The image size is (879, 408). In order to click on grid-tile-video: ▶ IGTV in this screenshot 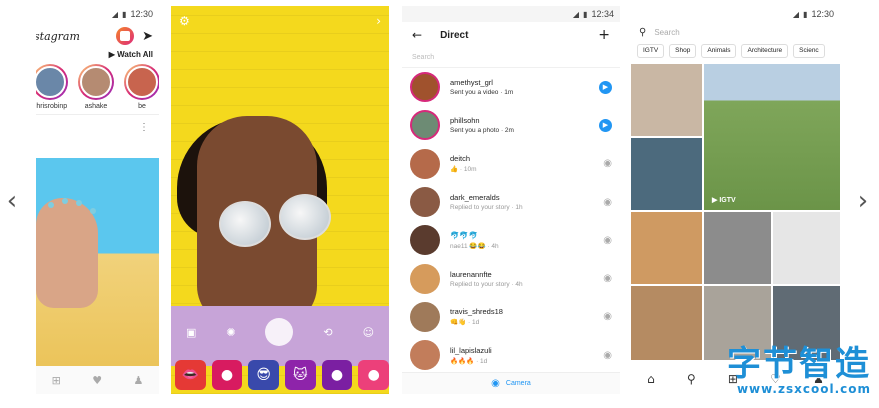, I will do `click(772, 137)`.